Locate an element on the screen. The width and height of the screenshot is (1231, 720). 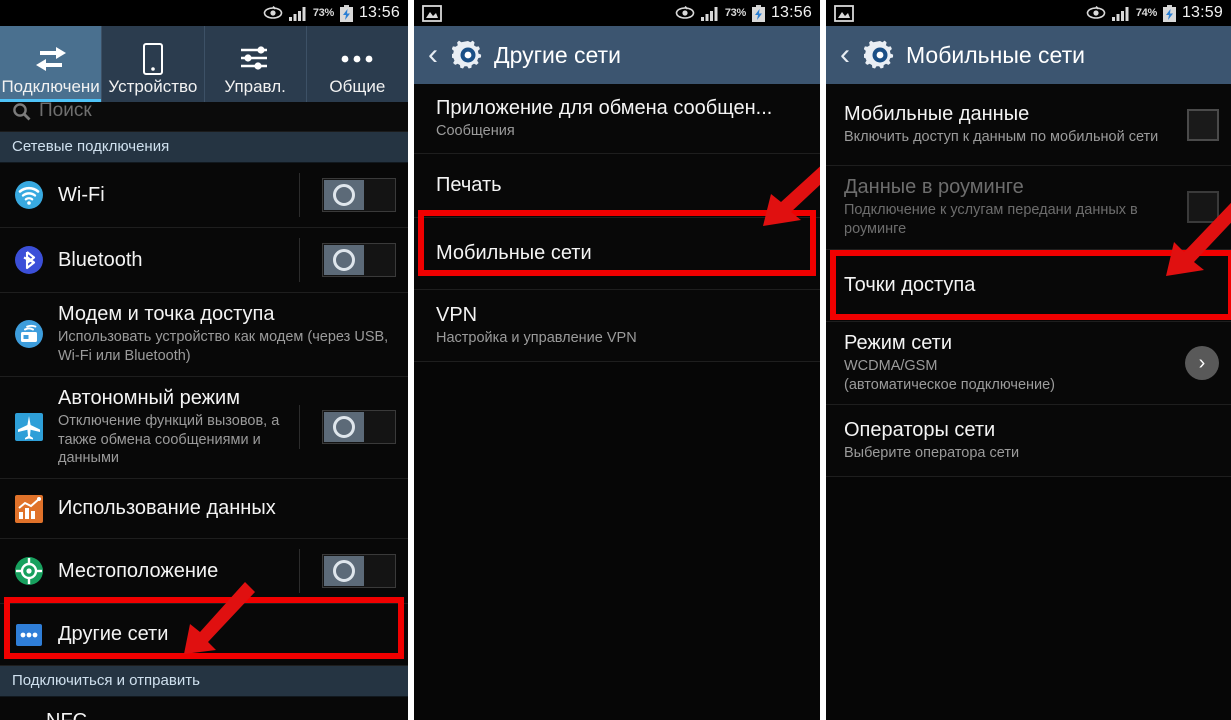
bluetooth-toggle is located at coordinates (359, 260).